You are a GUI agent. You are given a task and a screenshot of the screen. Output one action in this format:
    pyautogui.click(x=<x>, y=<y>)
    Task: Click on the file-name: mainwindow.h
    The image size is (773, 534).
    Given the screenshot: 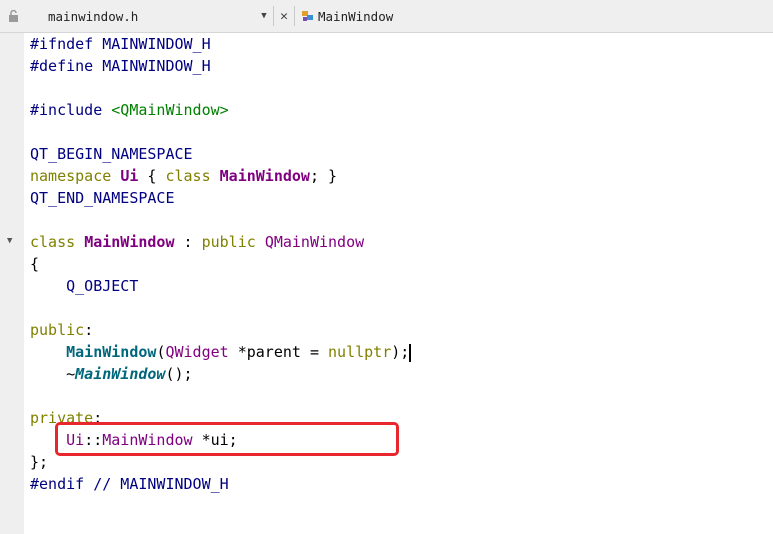 What is the action you would take?
    pyautogui.click(x=93, y=16)
    